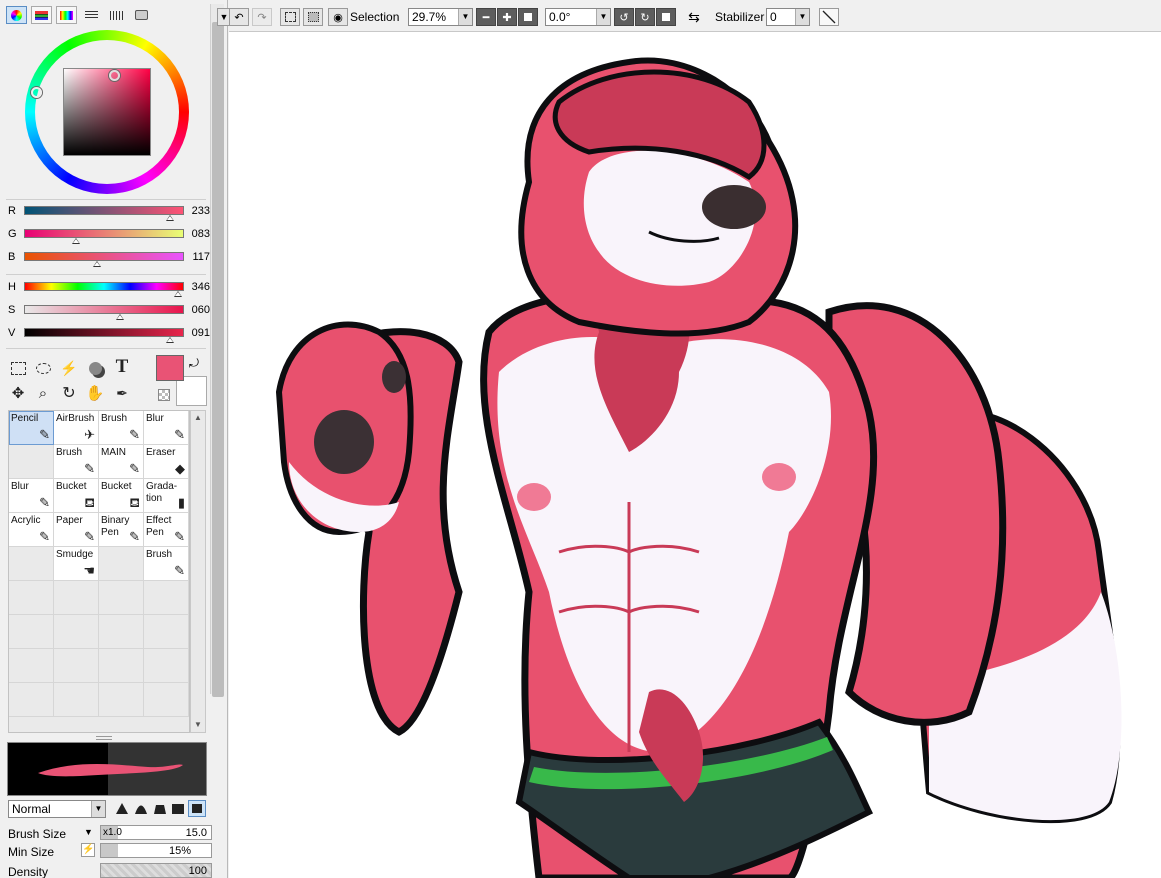  What do you see at coordinates (156, 832) in the screenshot?
I see `brush-size-input: x1.0 15.0` at bounding box center [156, 832].